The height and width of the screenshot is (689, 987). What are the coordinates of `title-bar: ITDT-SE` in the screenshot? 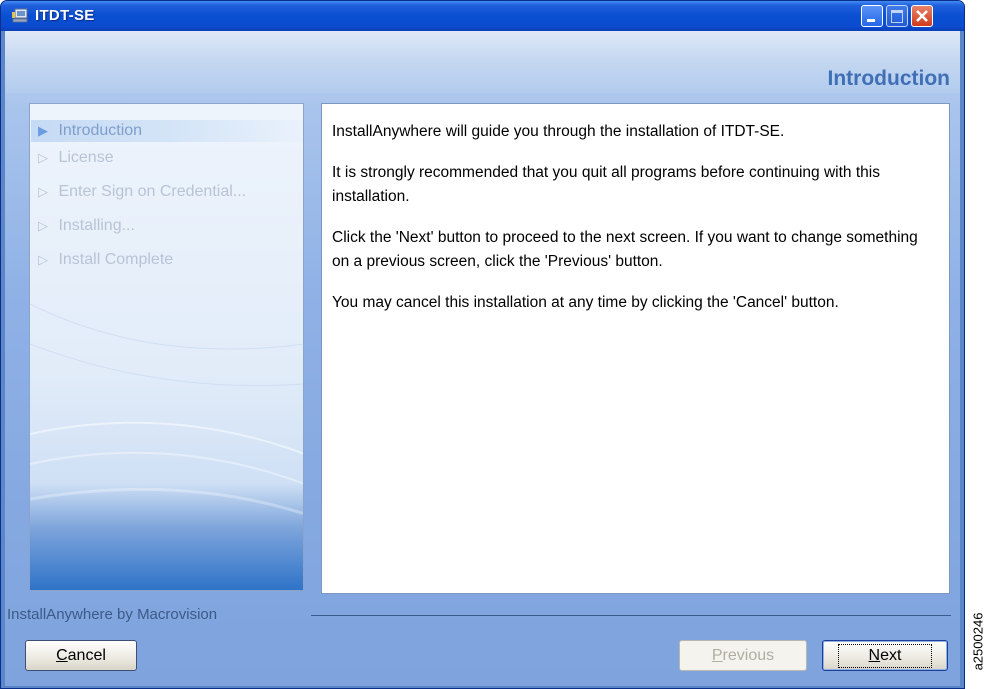 It's located at (482, 16).